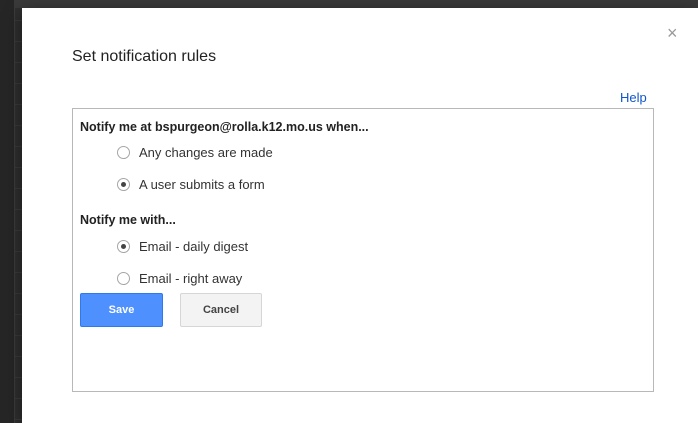 The image size is (698, 423). What do you see at coordinates (7, 211) in the screenshot?
I see `row-header-strip` at bounding box center [7, 211].